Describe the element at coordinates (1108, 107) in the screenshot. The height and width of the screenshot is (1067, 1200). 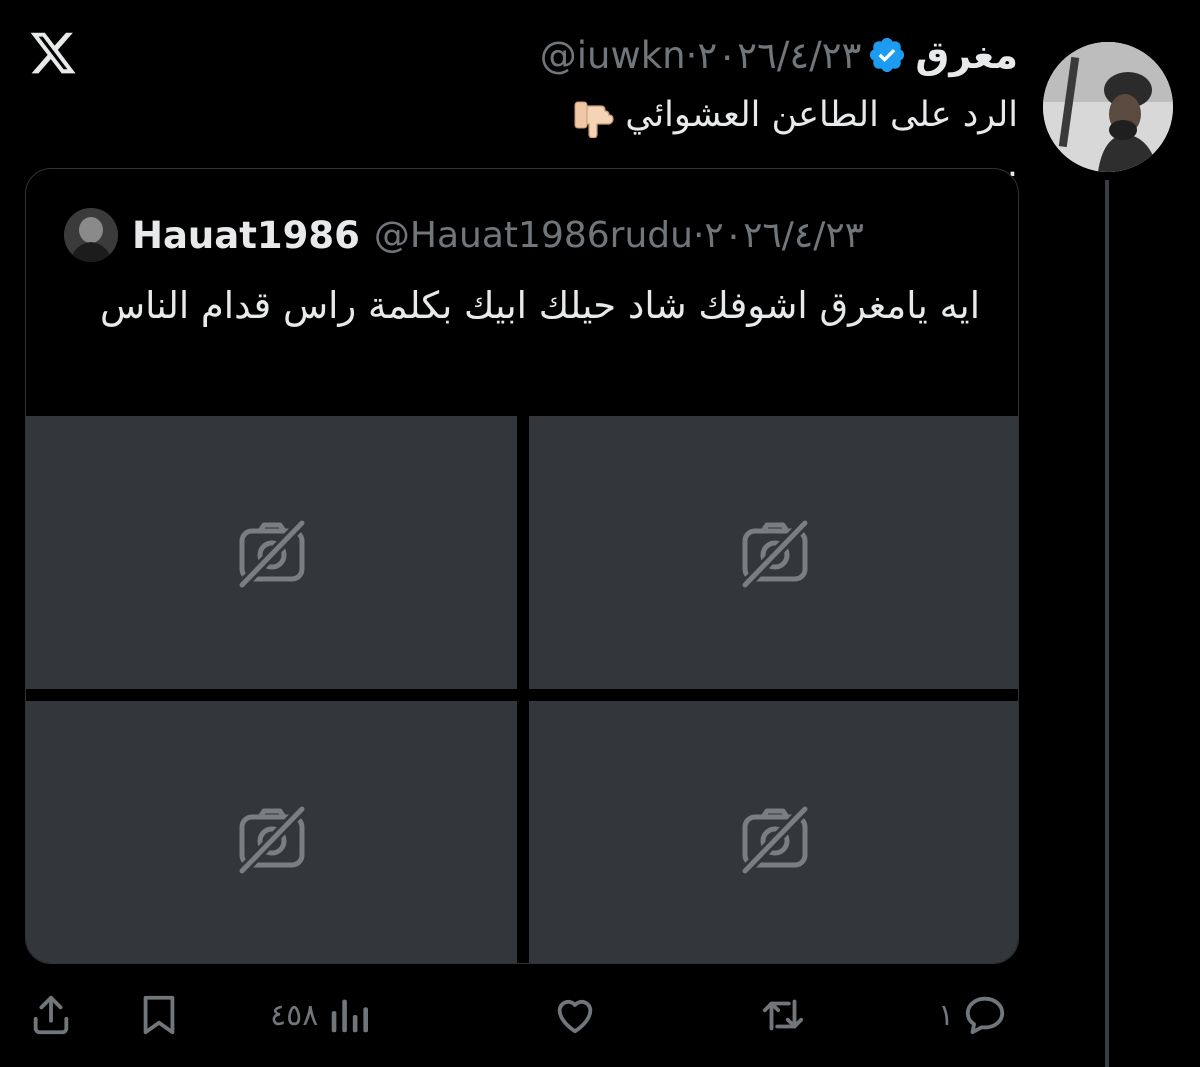
I see `author-avatar` at that location.